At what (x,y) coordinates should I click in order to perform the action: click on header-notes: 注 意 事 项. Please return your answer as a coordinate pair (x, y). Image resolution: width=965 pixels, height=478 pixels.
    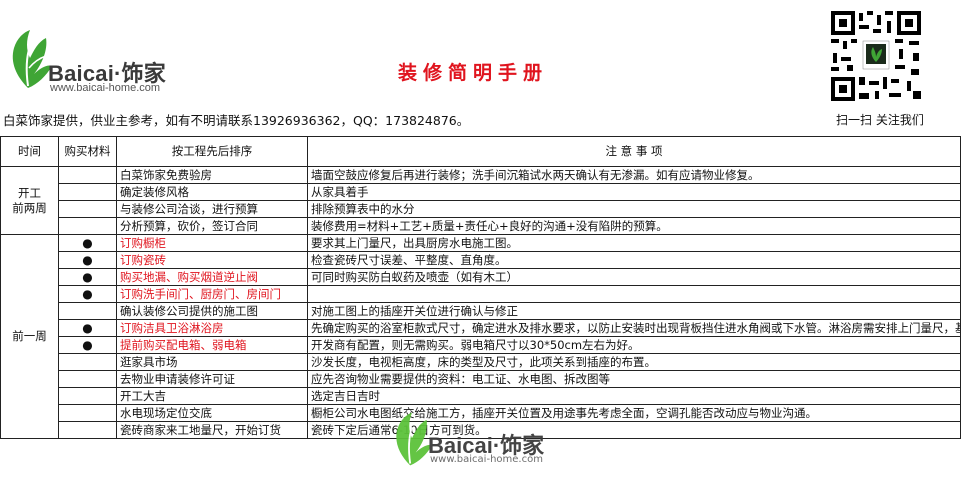
    Looking at the image, I should click on (634, 151).